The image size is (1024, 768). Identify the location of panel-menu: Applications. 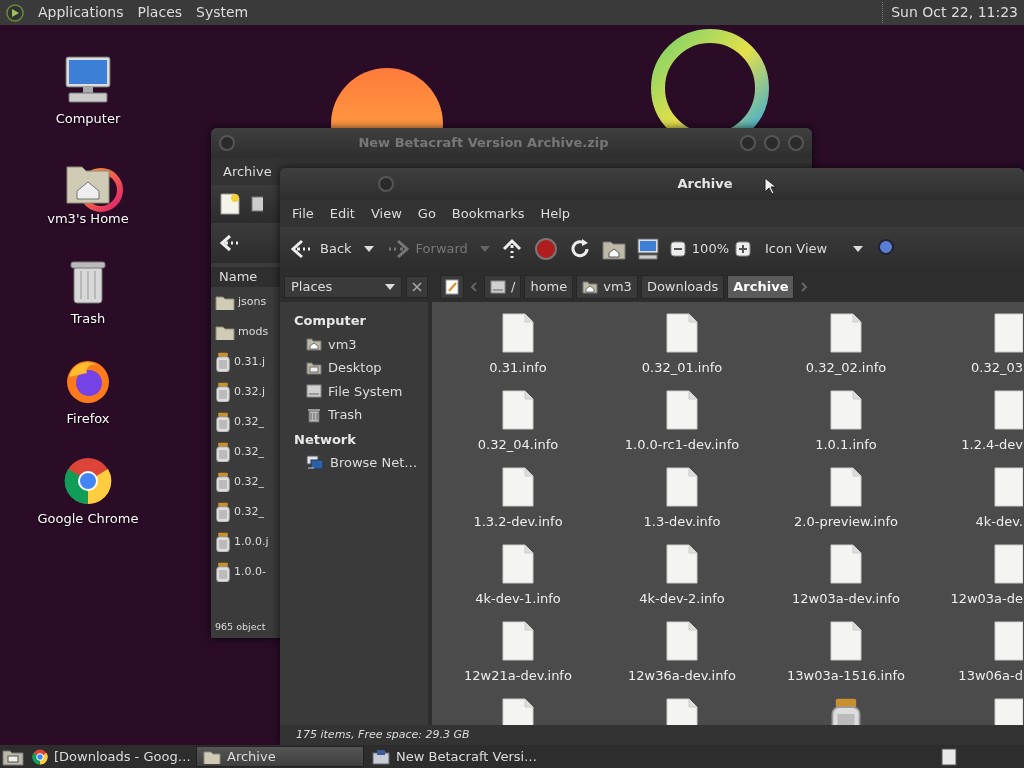
(81, 12).